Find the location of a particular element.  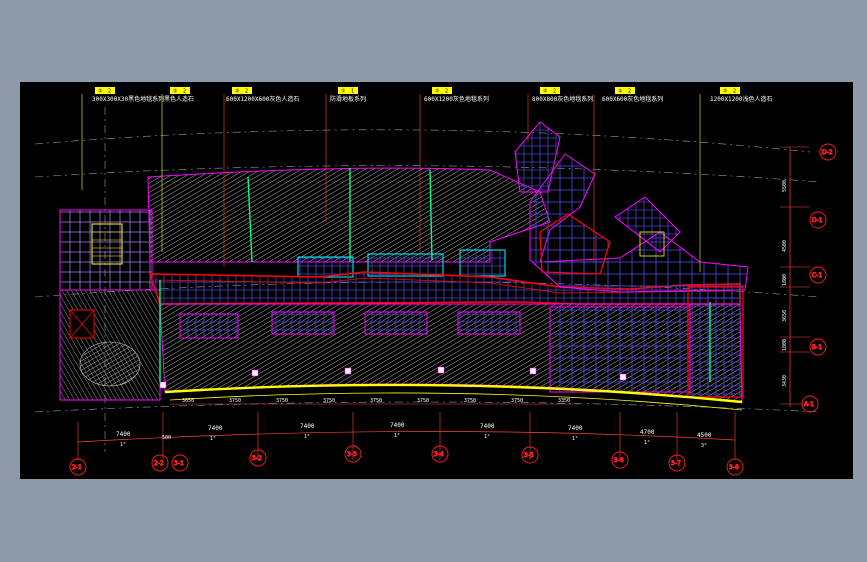

right-dim-2: 4500 is located at coordinates (785, 246).